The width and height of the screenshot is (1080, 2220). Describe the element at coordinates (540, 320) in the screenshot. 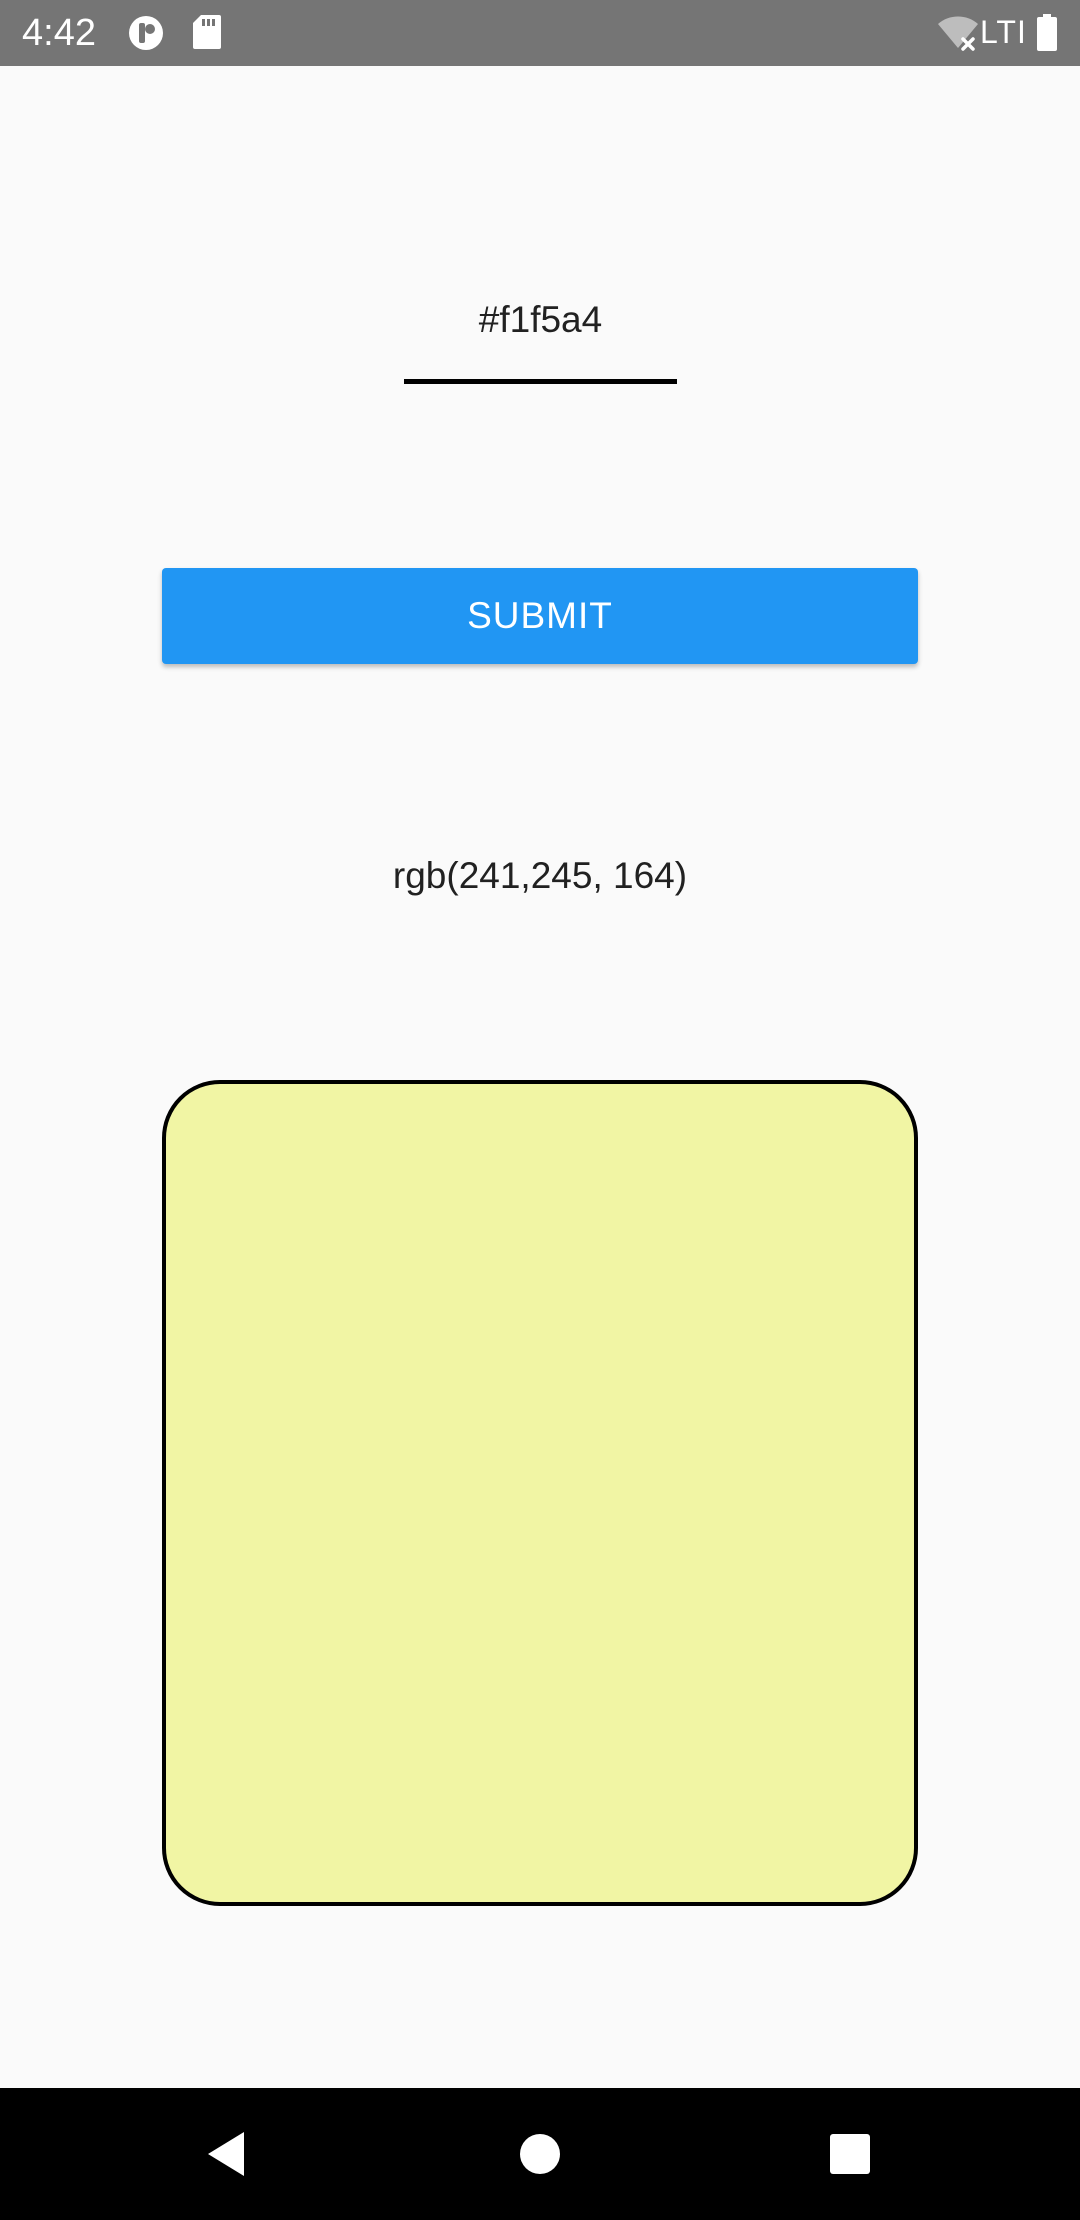

I see `hex-color-input` at that location.